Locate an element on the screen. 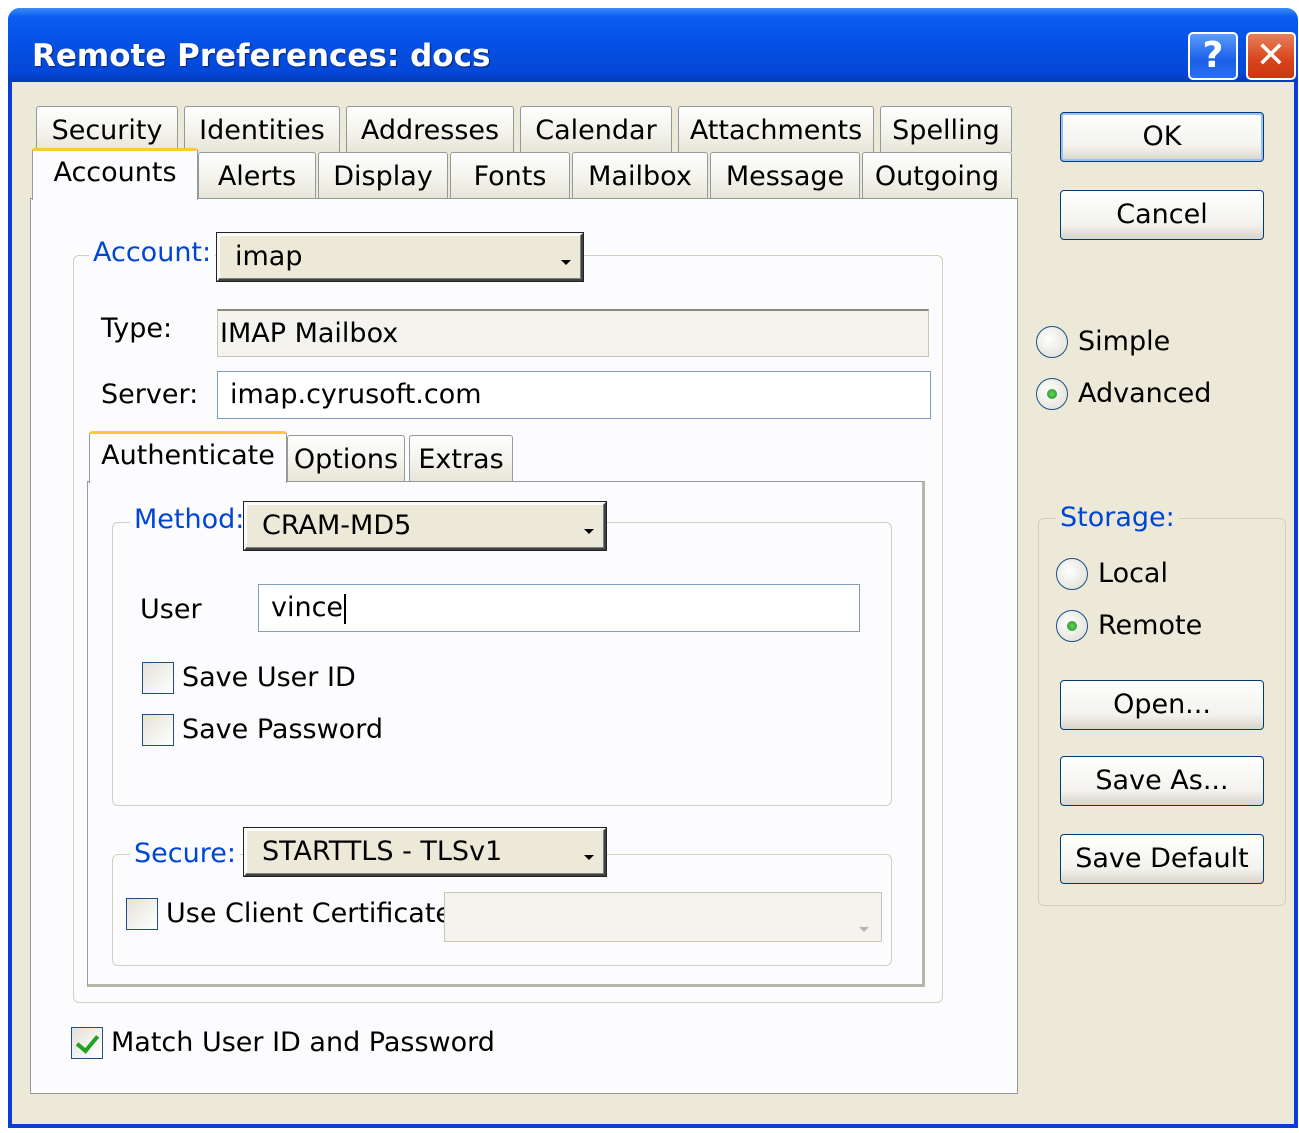 This screenshot has width=1299, height=1133. account-label: Account: is located at coordinates (152, 252).